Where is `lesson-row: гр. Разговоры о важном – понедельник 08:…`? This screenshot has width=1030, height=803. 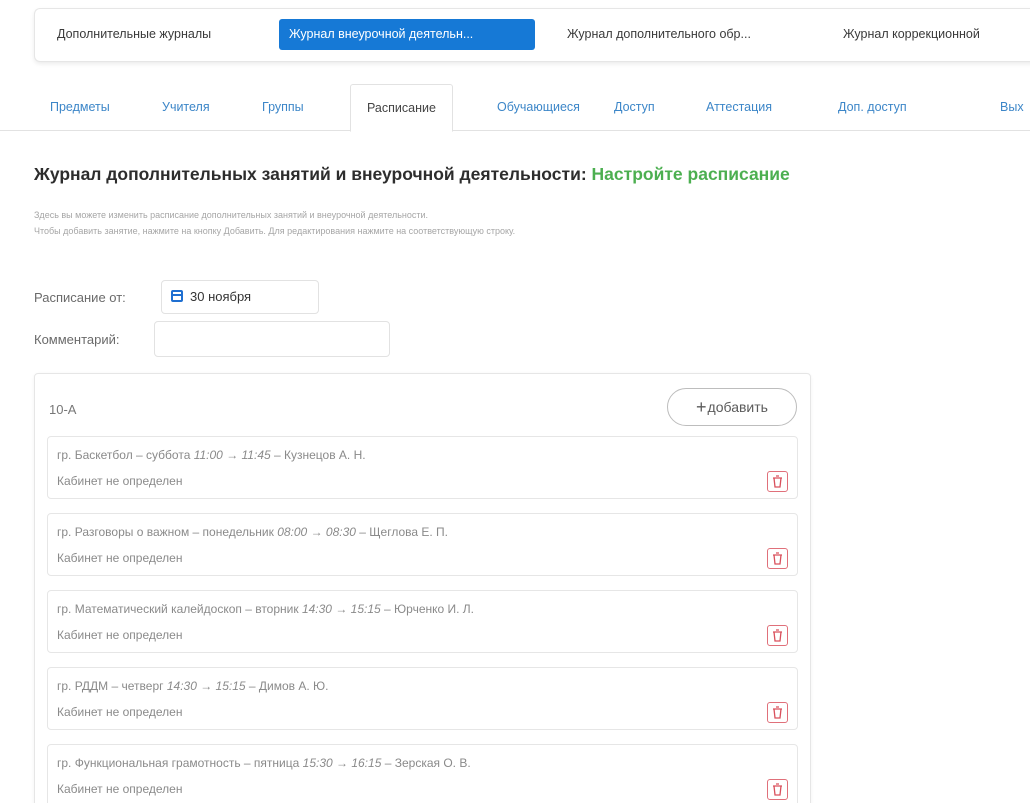
lesson-row: гр. Разговоры о важном – понедельник 08:… is located at coordinates (422, 544).